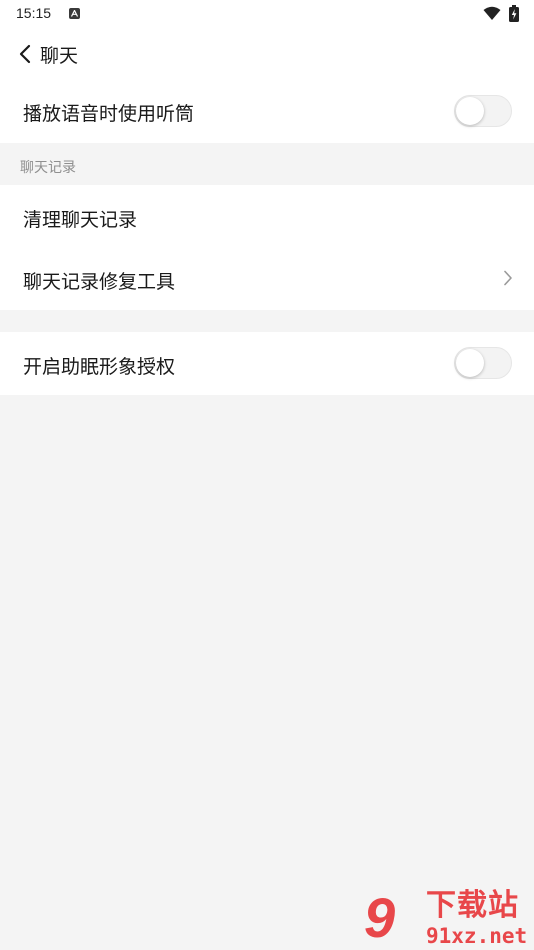  I want to click on watermark-site-name: 下载站, so click(472, 905).